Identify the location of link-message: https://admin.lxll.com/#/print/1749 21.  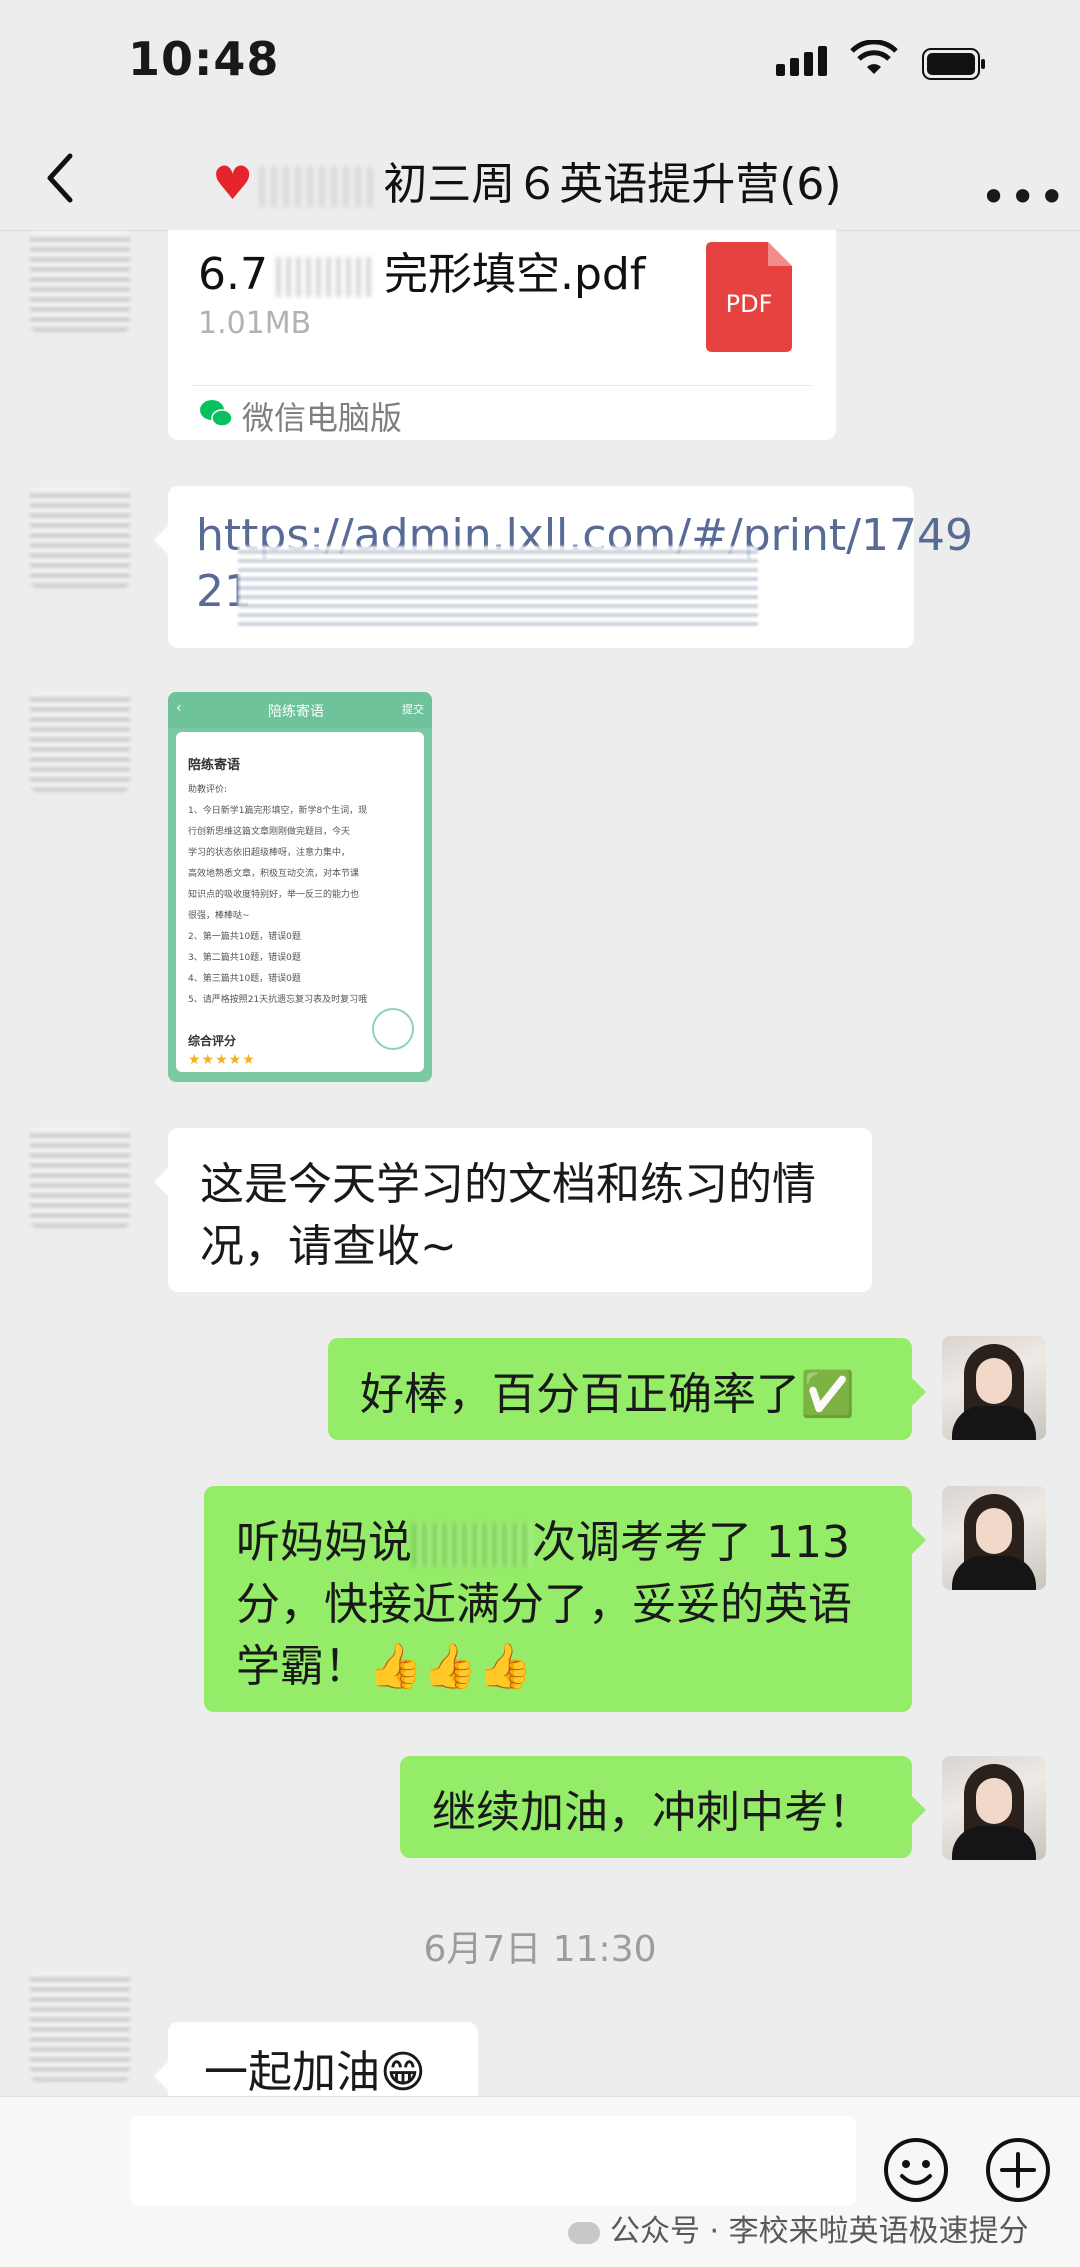
(563, 567).